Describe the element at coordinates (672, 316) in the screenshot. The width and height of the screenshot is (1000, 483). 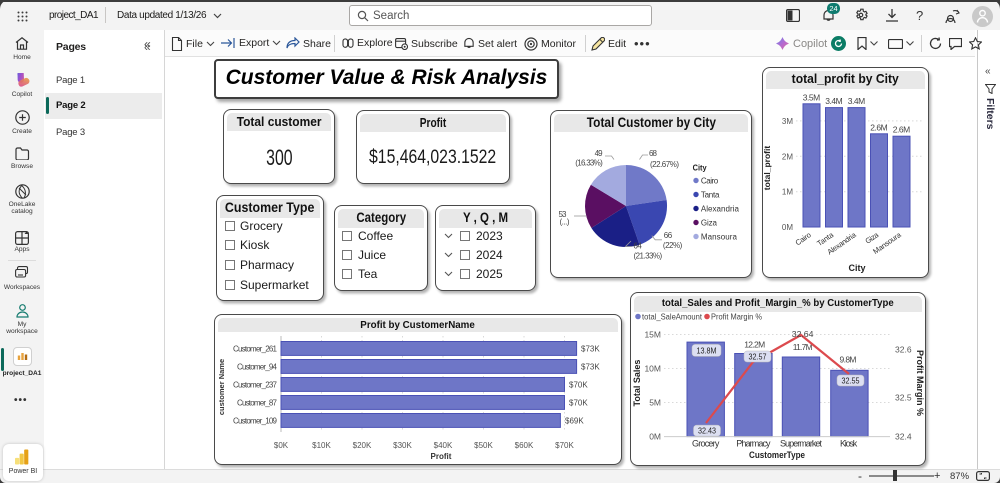
I see `svg-text: total_SaleAmount` at that location.